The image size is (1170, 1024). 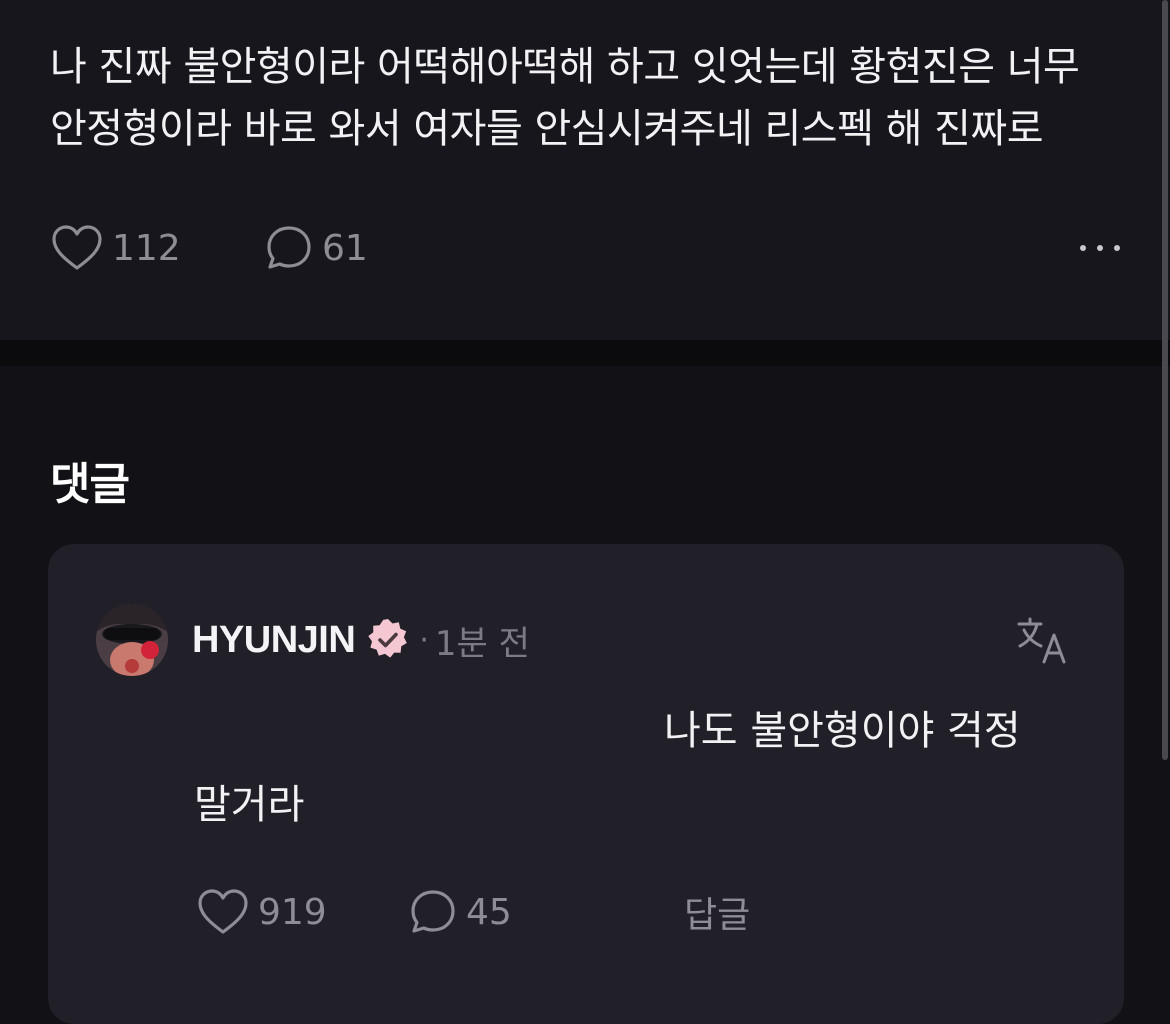 What do you see at coordinates (482, 643) in the screenshot?
I see `comment-timestamp: 1분 전` at bounding box center [482, 643].